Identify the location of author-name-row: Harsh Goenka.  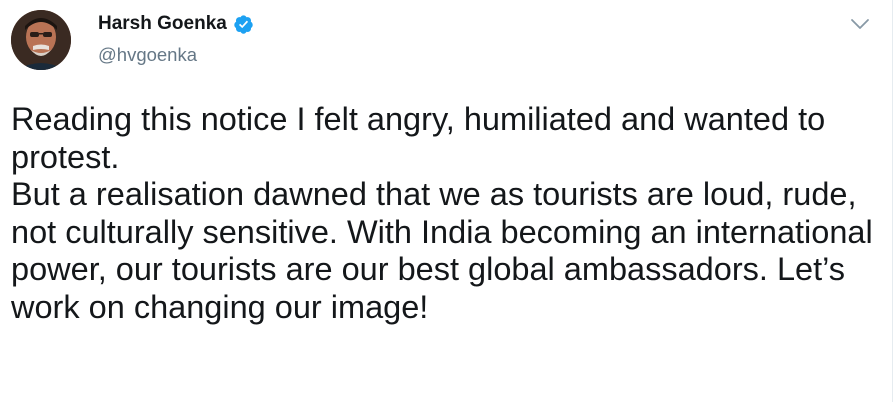
(176, 24).